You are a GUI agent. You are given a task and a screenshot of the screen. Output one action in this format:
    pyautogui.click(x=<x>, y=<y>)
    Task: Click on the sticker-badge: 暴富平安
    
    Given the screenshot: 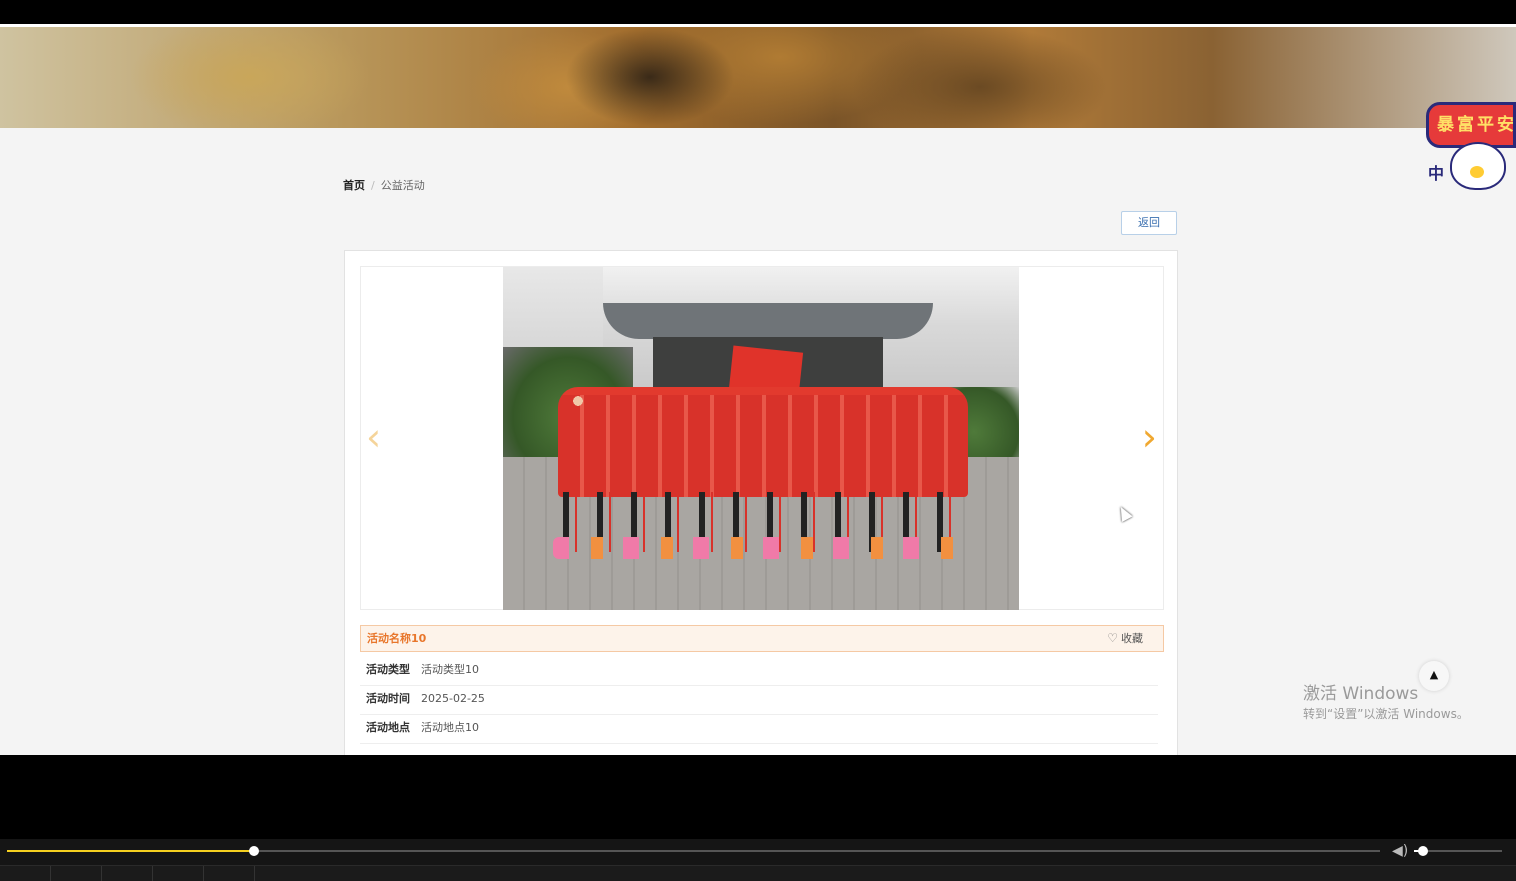 What is the action you would take?
    pyautogui.click(x=1471, y=125)
    